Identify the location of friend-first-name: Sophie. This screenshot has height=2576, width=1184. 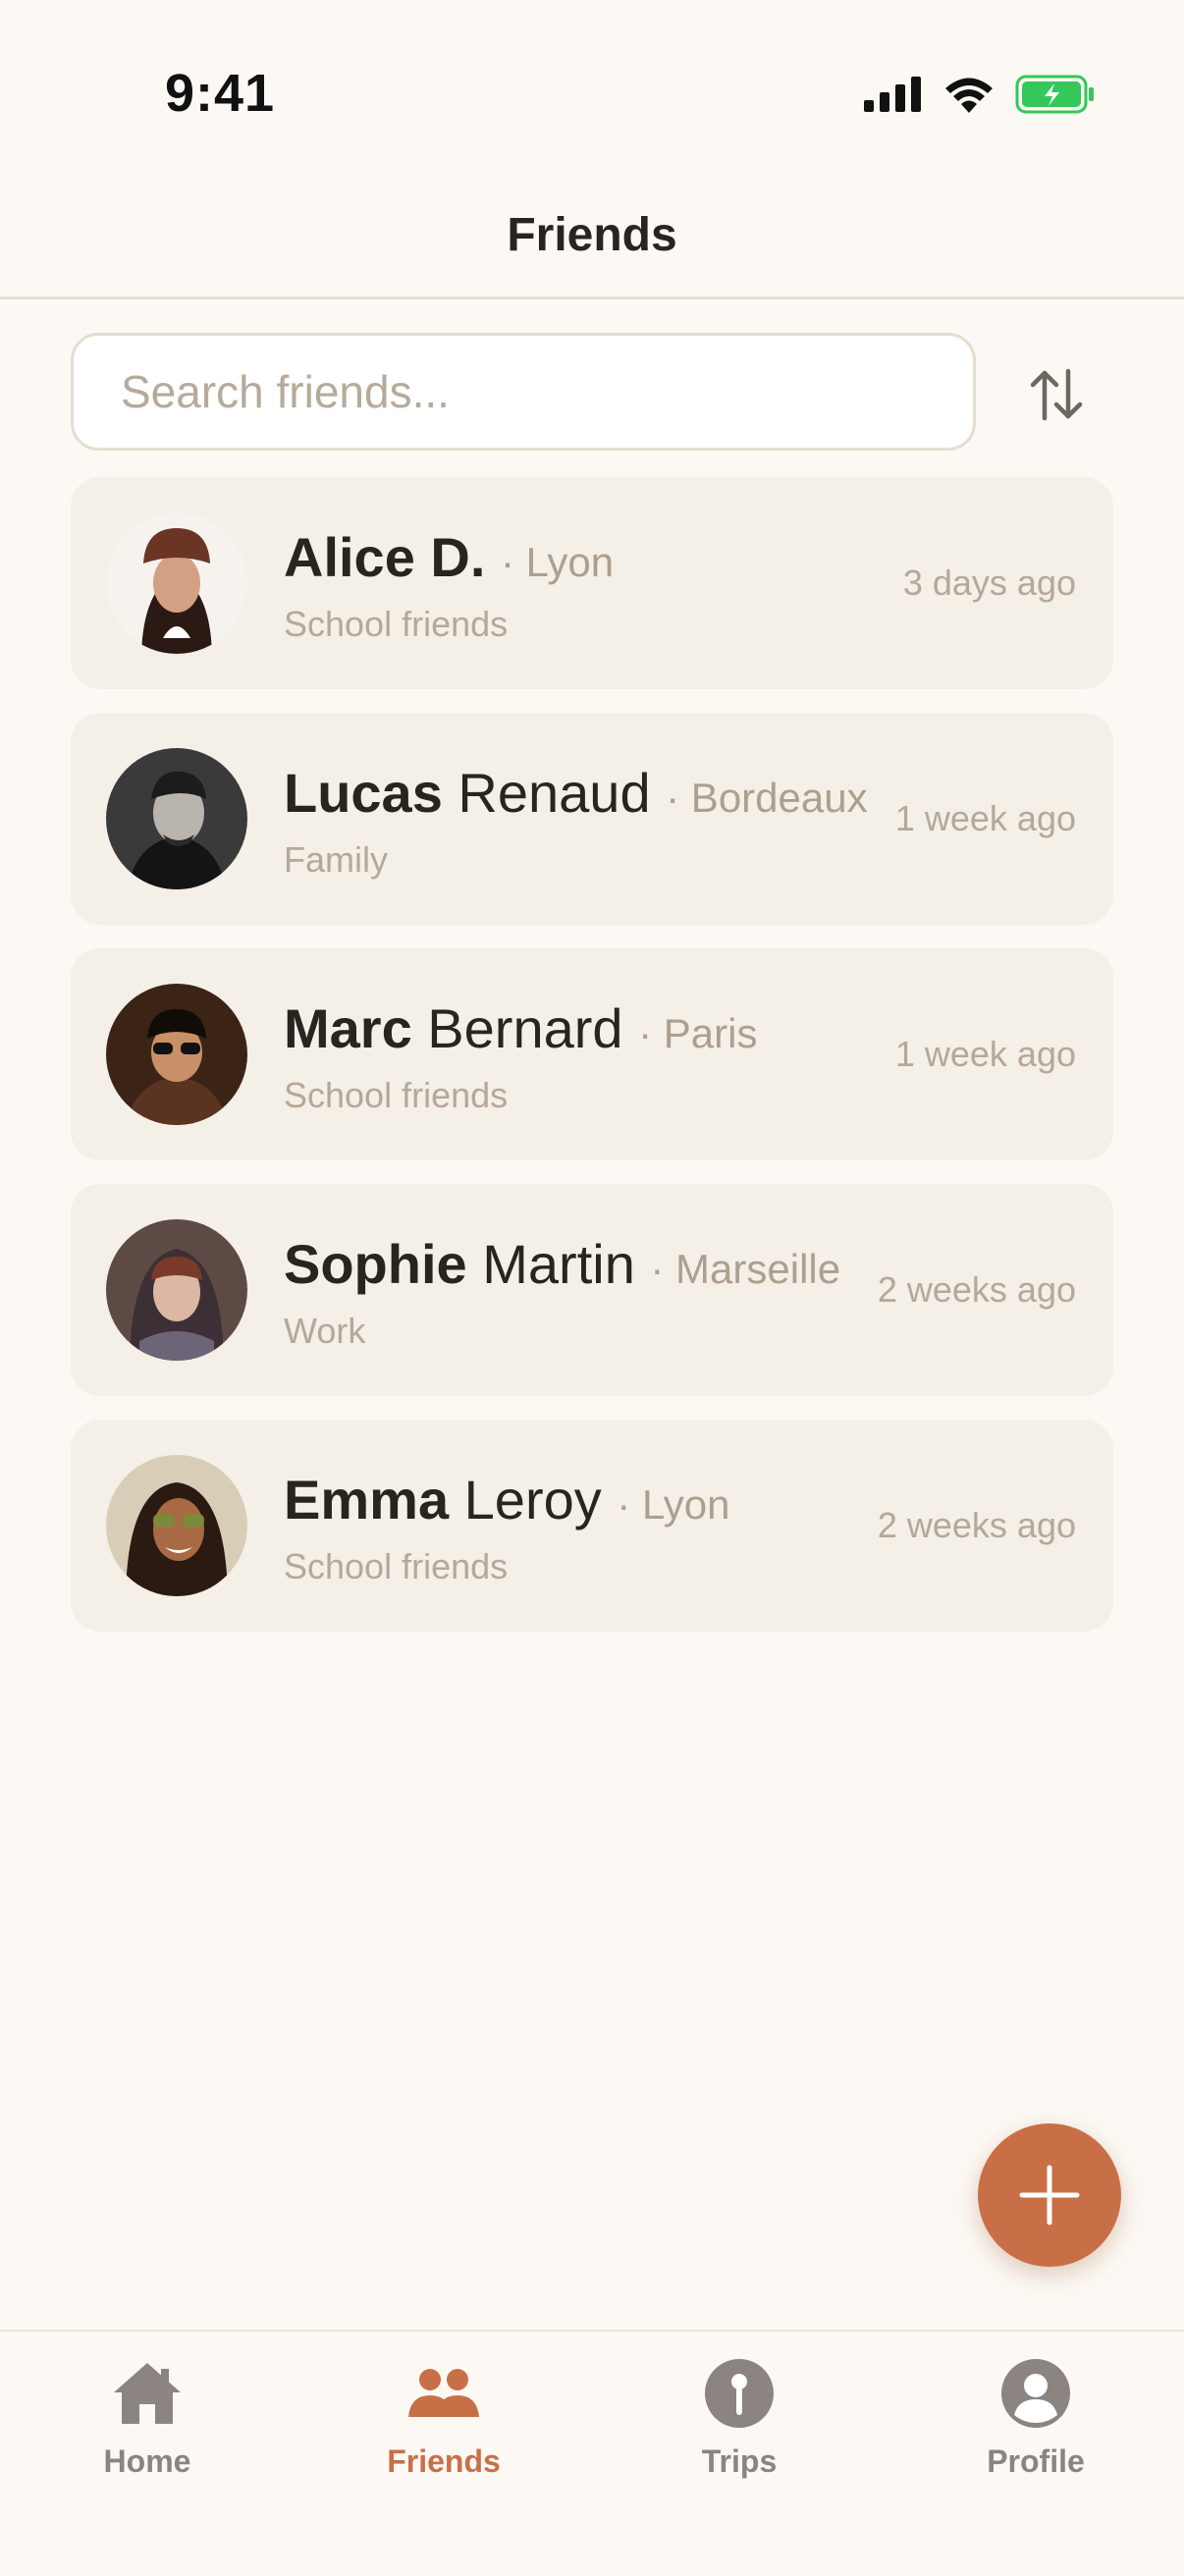
(376, 1264).